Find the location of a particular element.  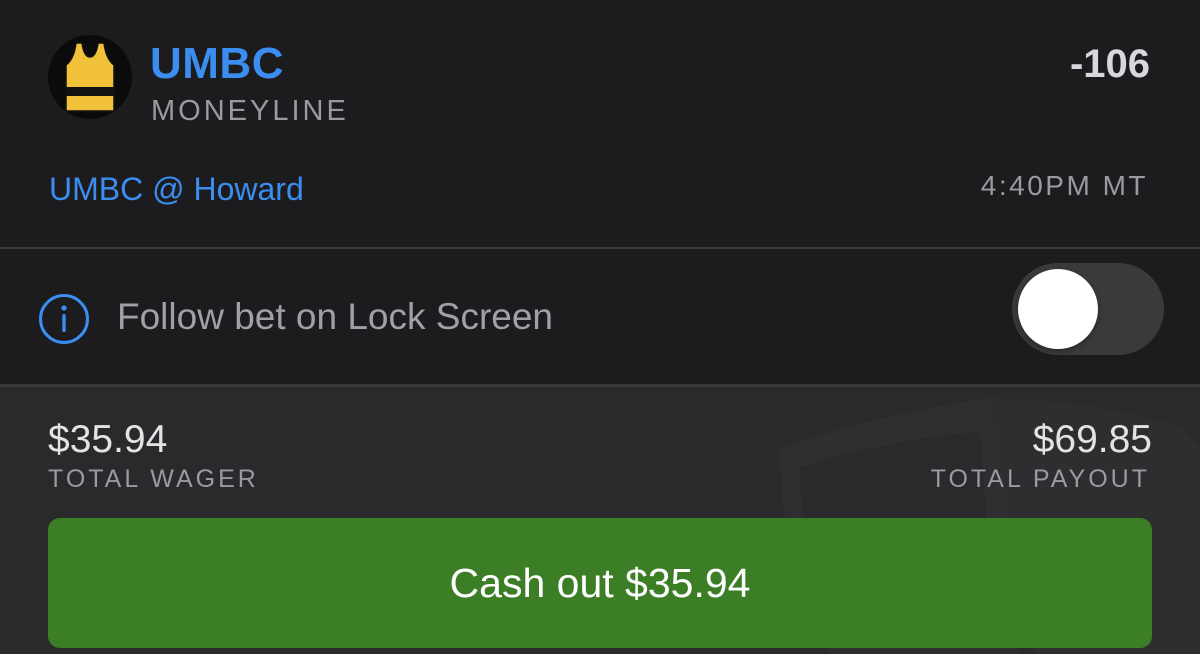

basketball-jersey-icon is located at coordinates (90, 77).